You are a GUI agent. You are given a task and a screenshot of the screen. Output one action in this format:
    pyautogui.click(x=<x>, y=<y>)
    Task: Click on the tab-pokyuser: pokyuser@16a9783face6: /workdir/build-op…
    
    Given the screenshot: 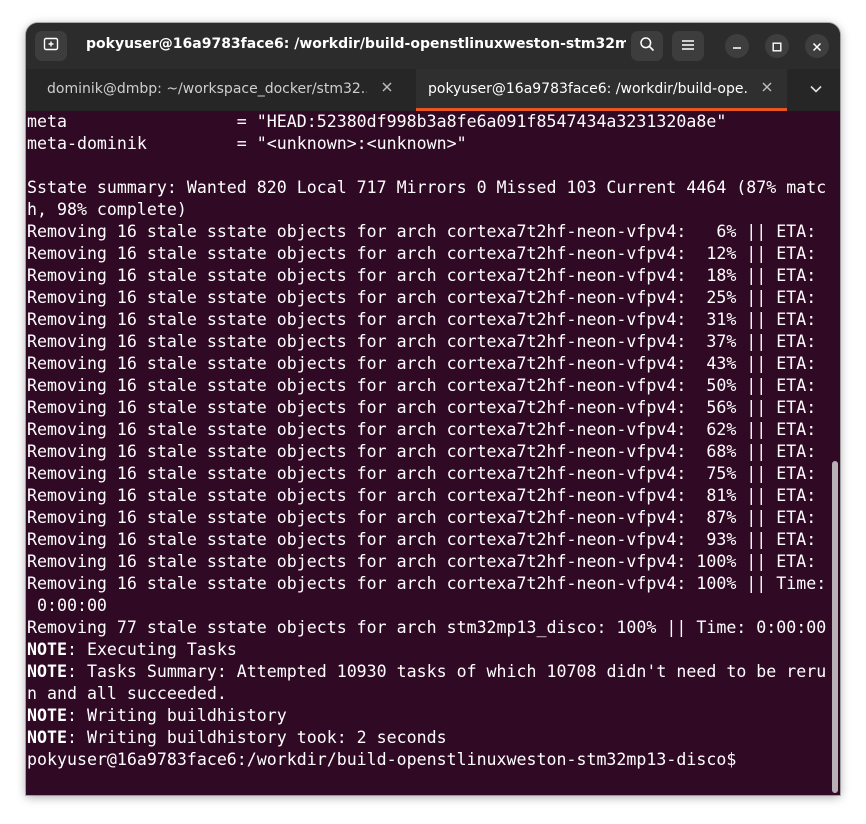 What is the action you would take?
    pyautogui.click(x=601, y=90)
    